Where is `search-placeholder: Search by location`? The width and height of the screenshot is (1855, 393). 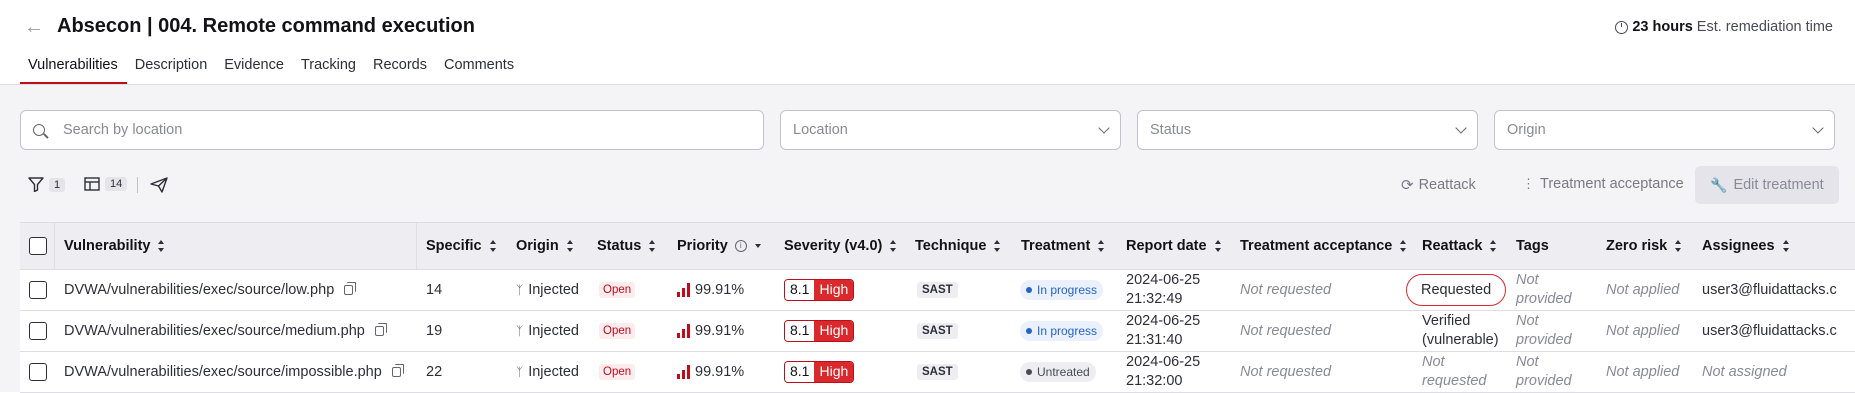
search-placeholder: Search by location is located at coordinates (123, 130).